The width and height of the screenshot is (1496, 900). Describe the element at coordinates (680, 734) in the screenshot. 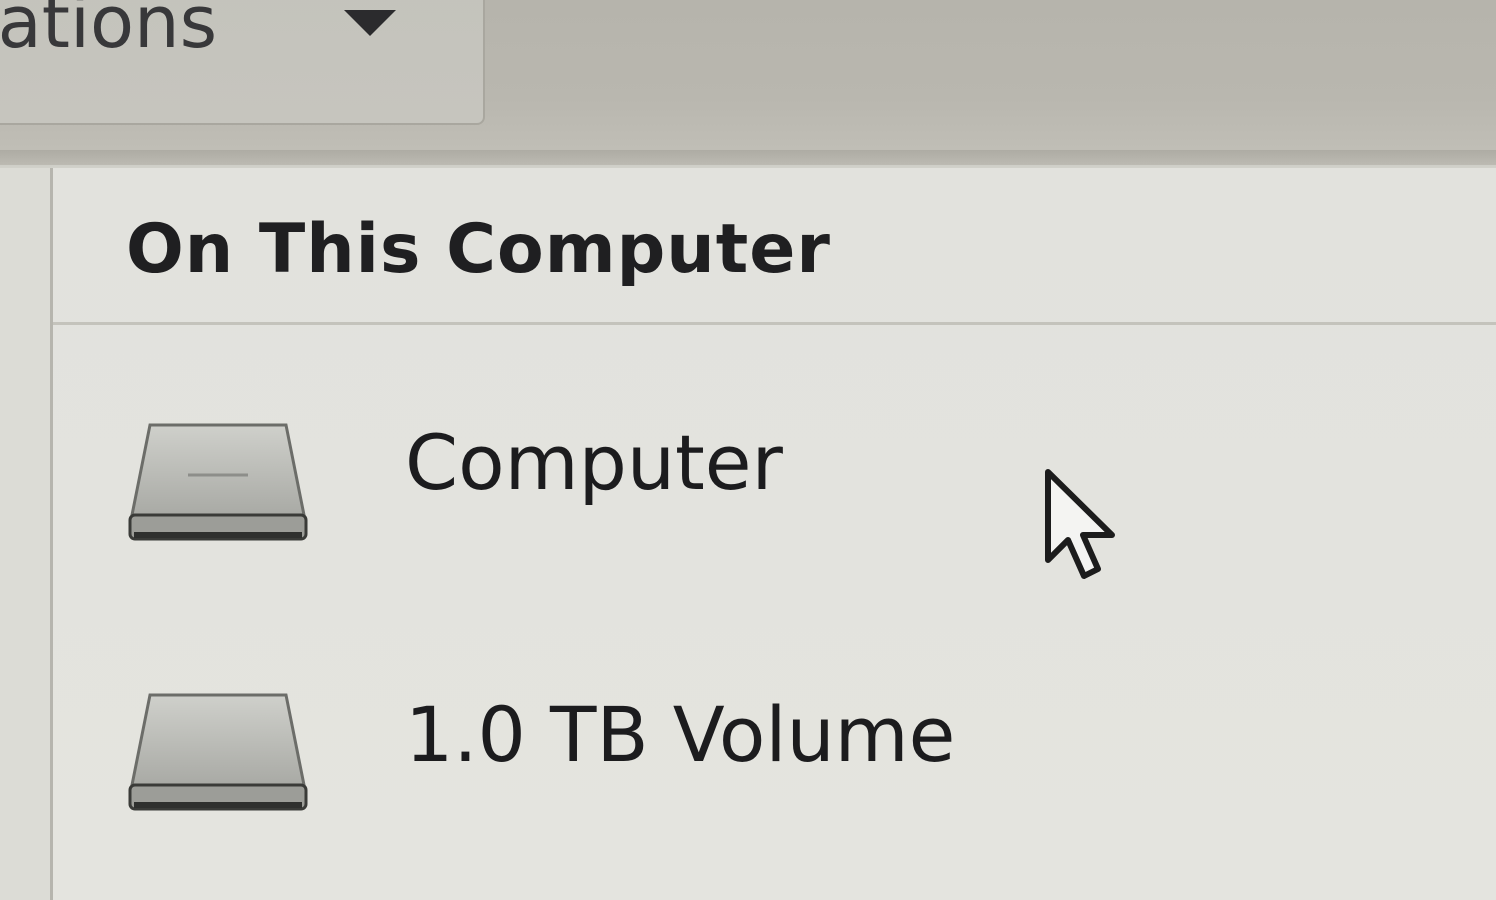

I see `item-label: 1.0 TB Volume` at that location.